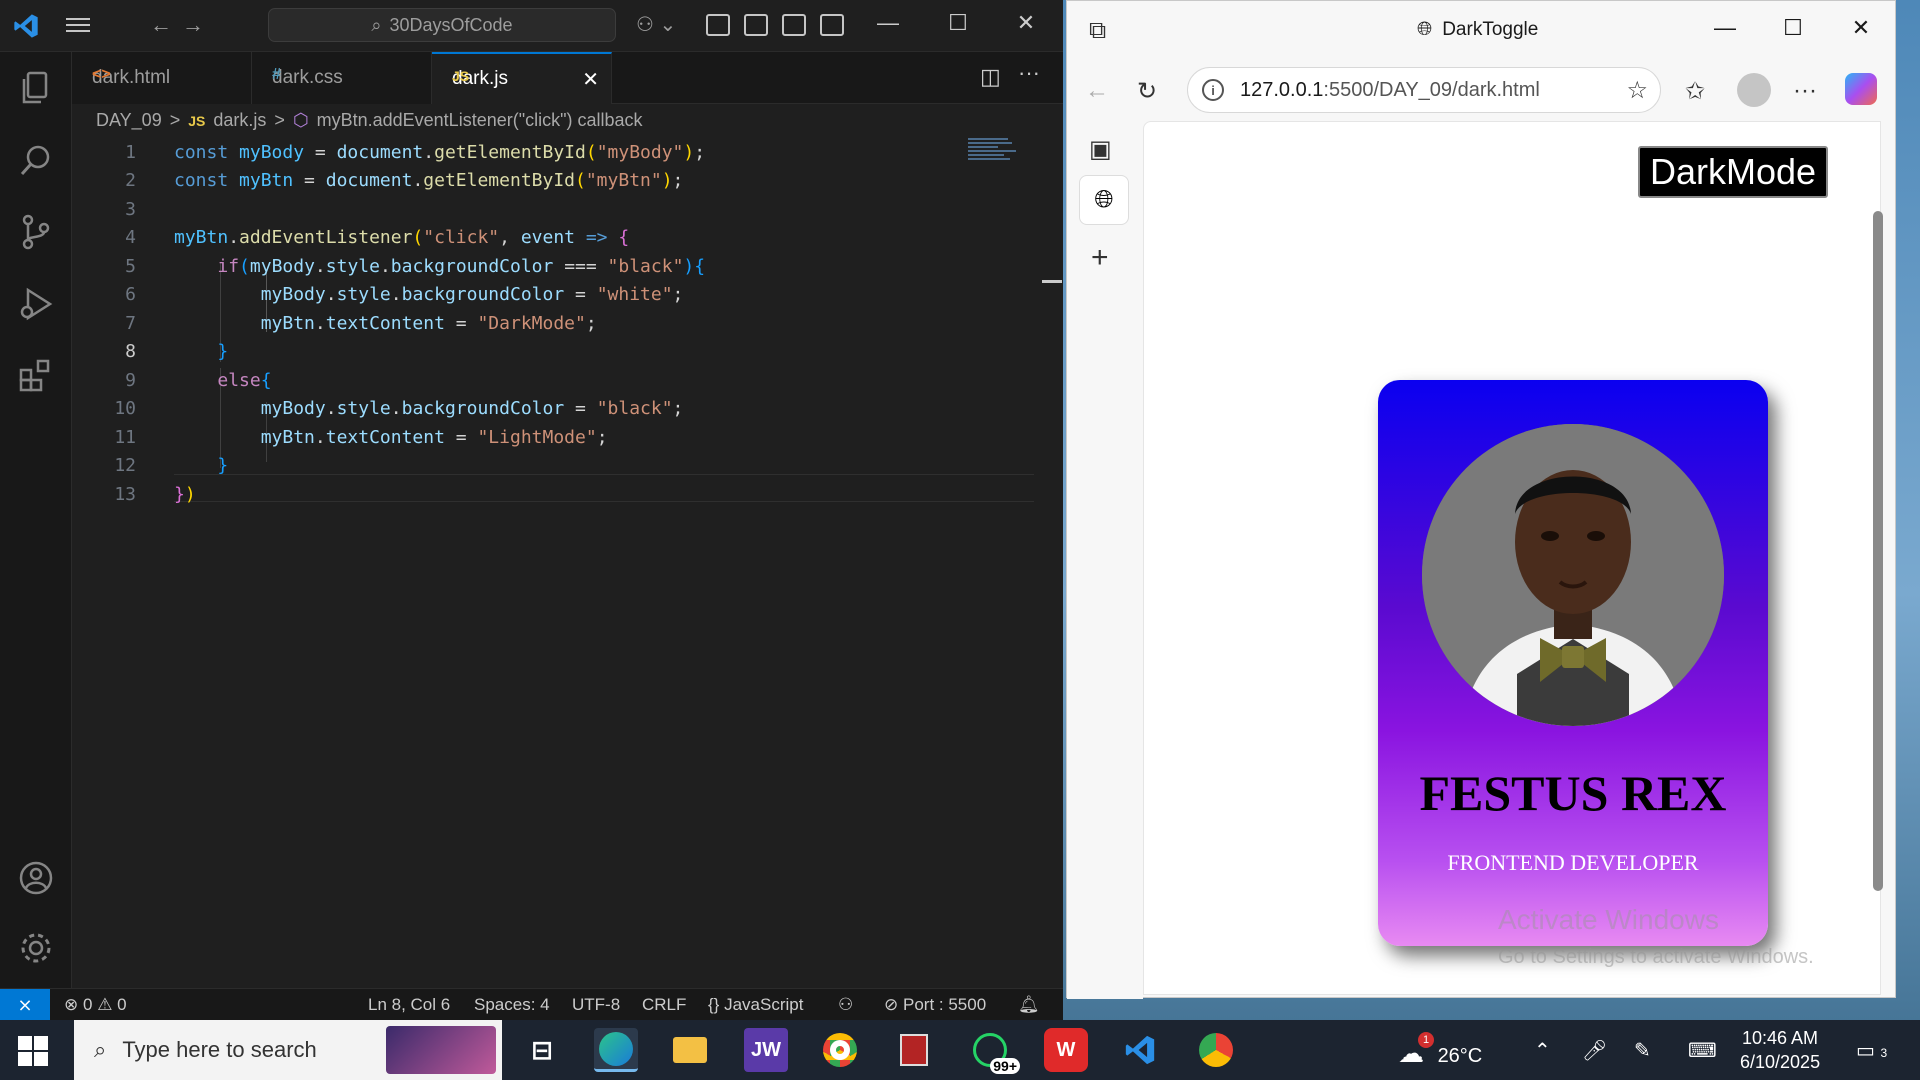  What do you see at coordinates (542, 1050) in the screenshot?
I see `task-view-icon: ⊟` at bounding box center [542, 1050].